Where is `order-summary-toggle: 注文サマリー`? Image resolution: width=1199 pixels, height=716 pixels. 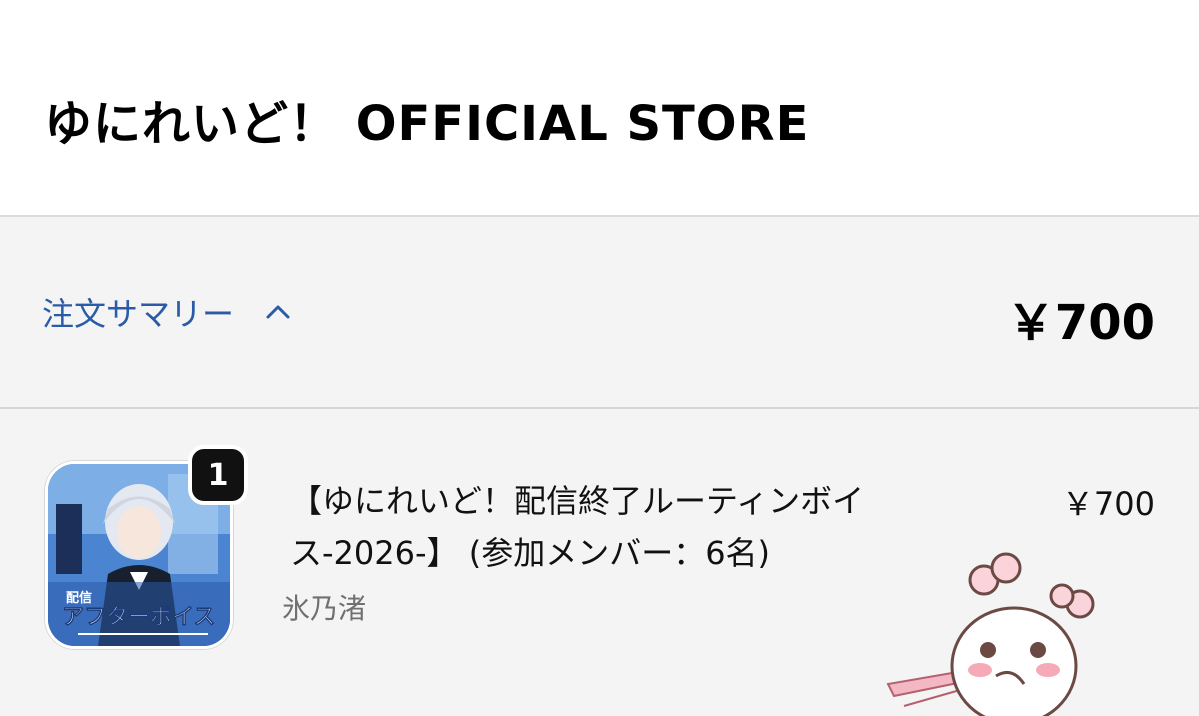 order-summary-toggle: 注文サマリー is located at coordinates (167, 312).